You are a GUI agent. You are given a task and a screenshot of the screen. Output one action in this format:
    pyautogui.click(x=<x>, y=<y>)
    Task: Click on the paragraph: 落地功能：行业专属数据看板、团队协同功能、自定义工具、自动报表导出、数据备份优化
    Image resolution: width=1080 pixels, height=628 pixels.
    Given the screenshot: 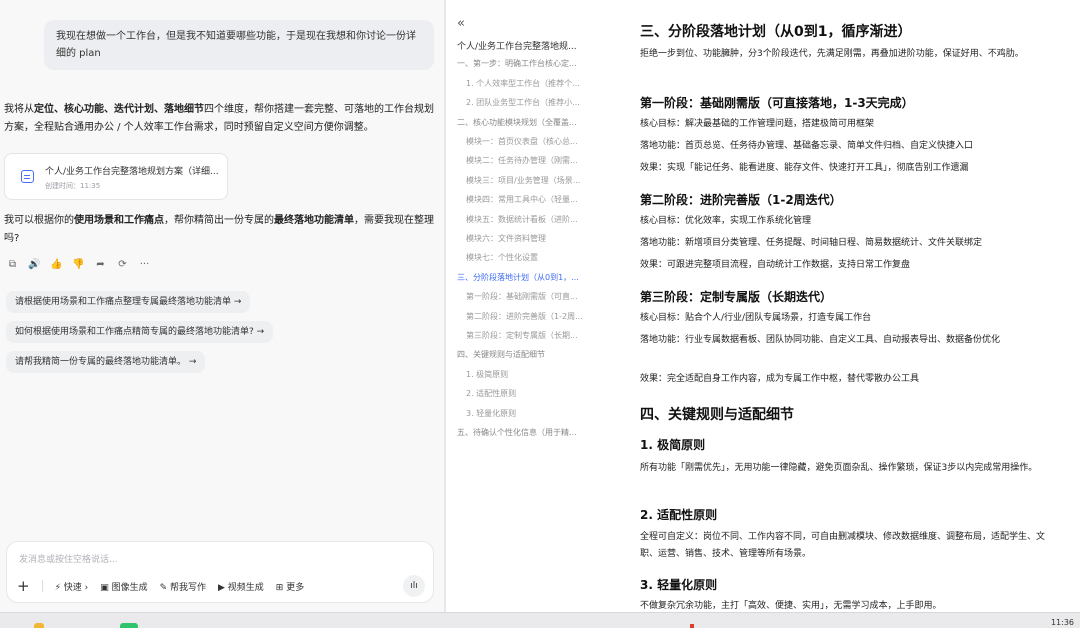 What is the action you would take?
    pyautogui.click(x=820, y=340)
    